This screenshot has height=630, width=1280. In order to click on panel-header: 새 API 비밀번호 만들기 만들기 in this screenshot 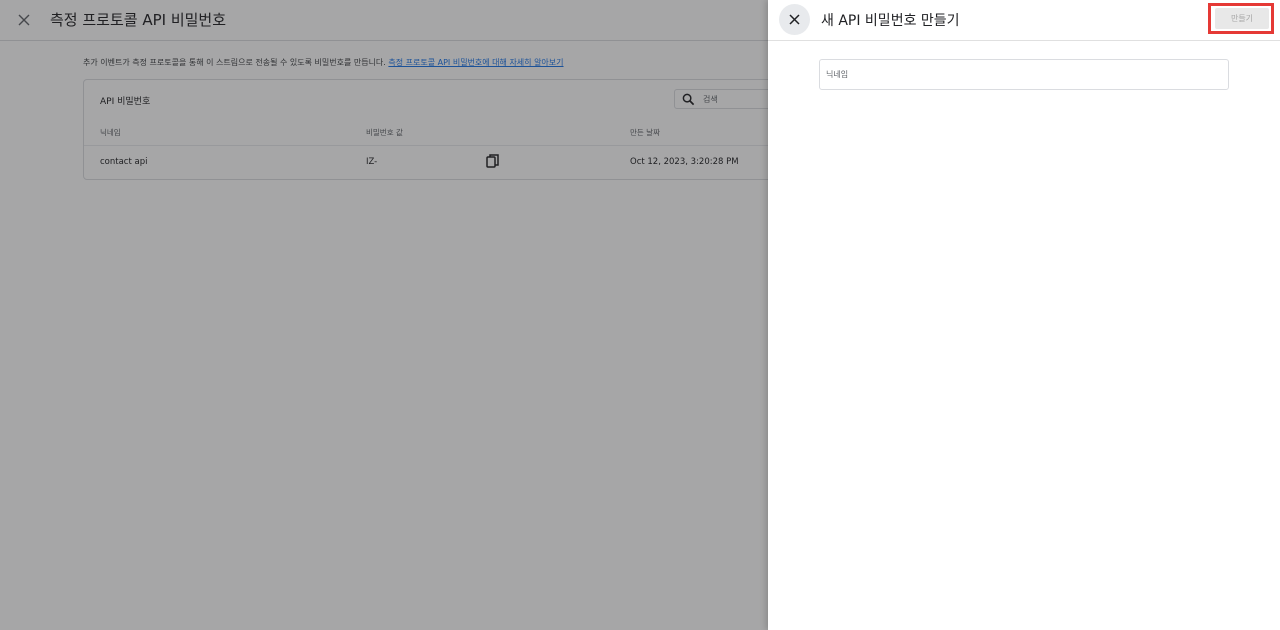, I will do `click(1024, 20)`.